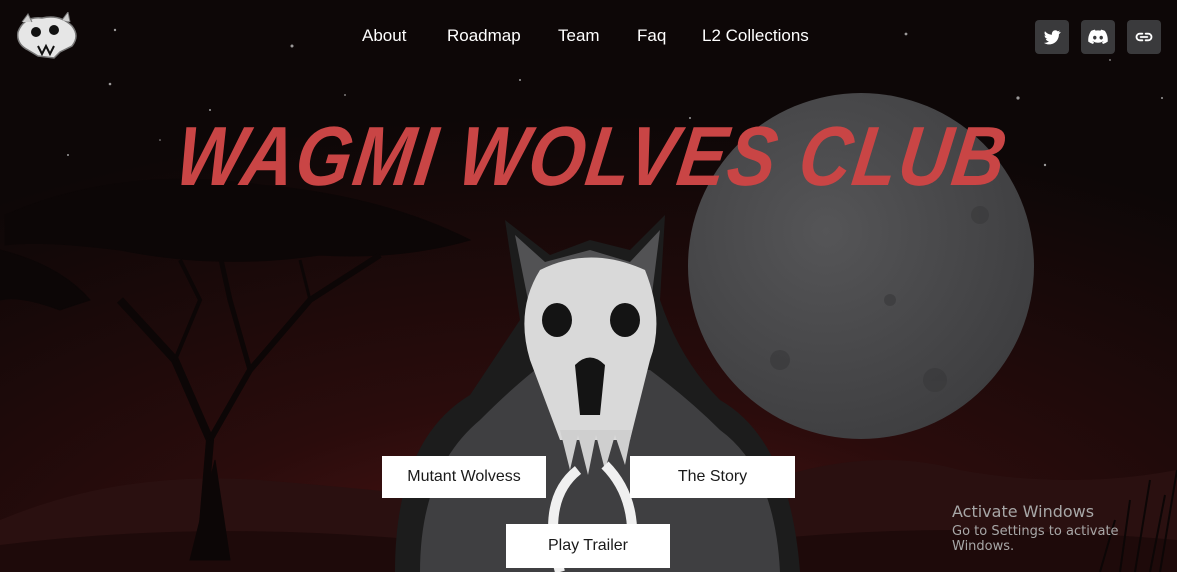 The image size is (1177, 572). I want to click on nav-l2-collections: L2 Collections, so click(755, 36).